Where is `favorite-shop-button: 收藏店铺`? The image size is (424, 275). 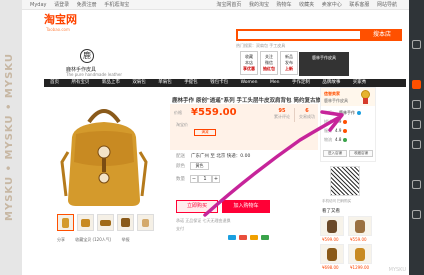
favorite-shop-button: 收藏店铺 is located at coordinates (361, 153).